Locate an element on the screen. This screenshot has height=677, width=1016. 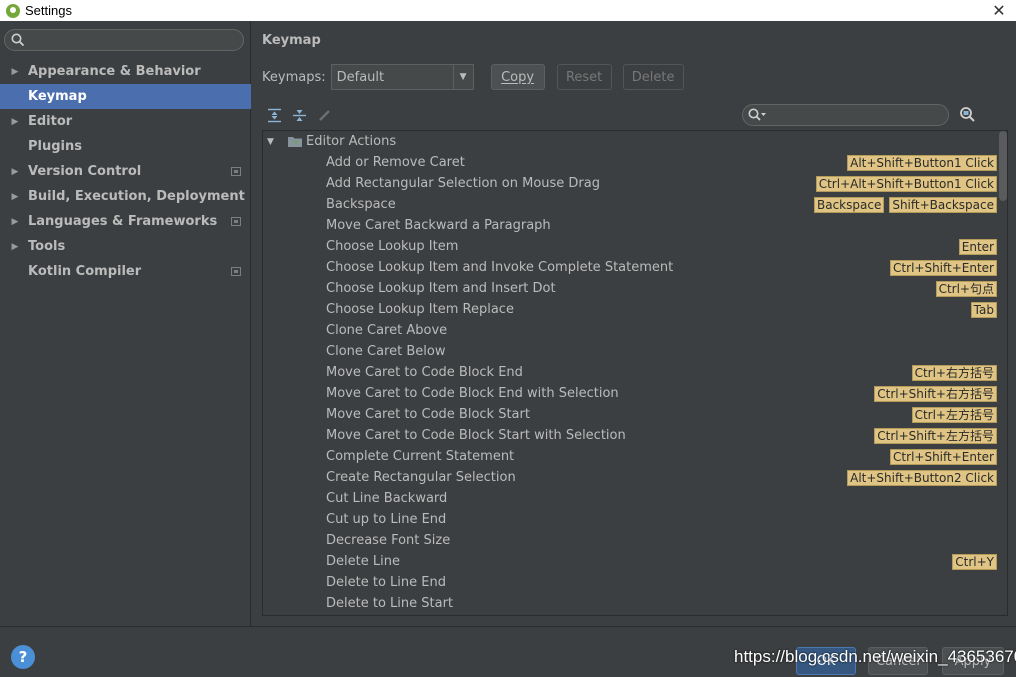
sidebar-item-plugins: Plugins is located at coordinates (125, 146).